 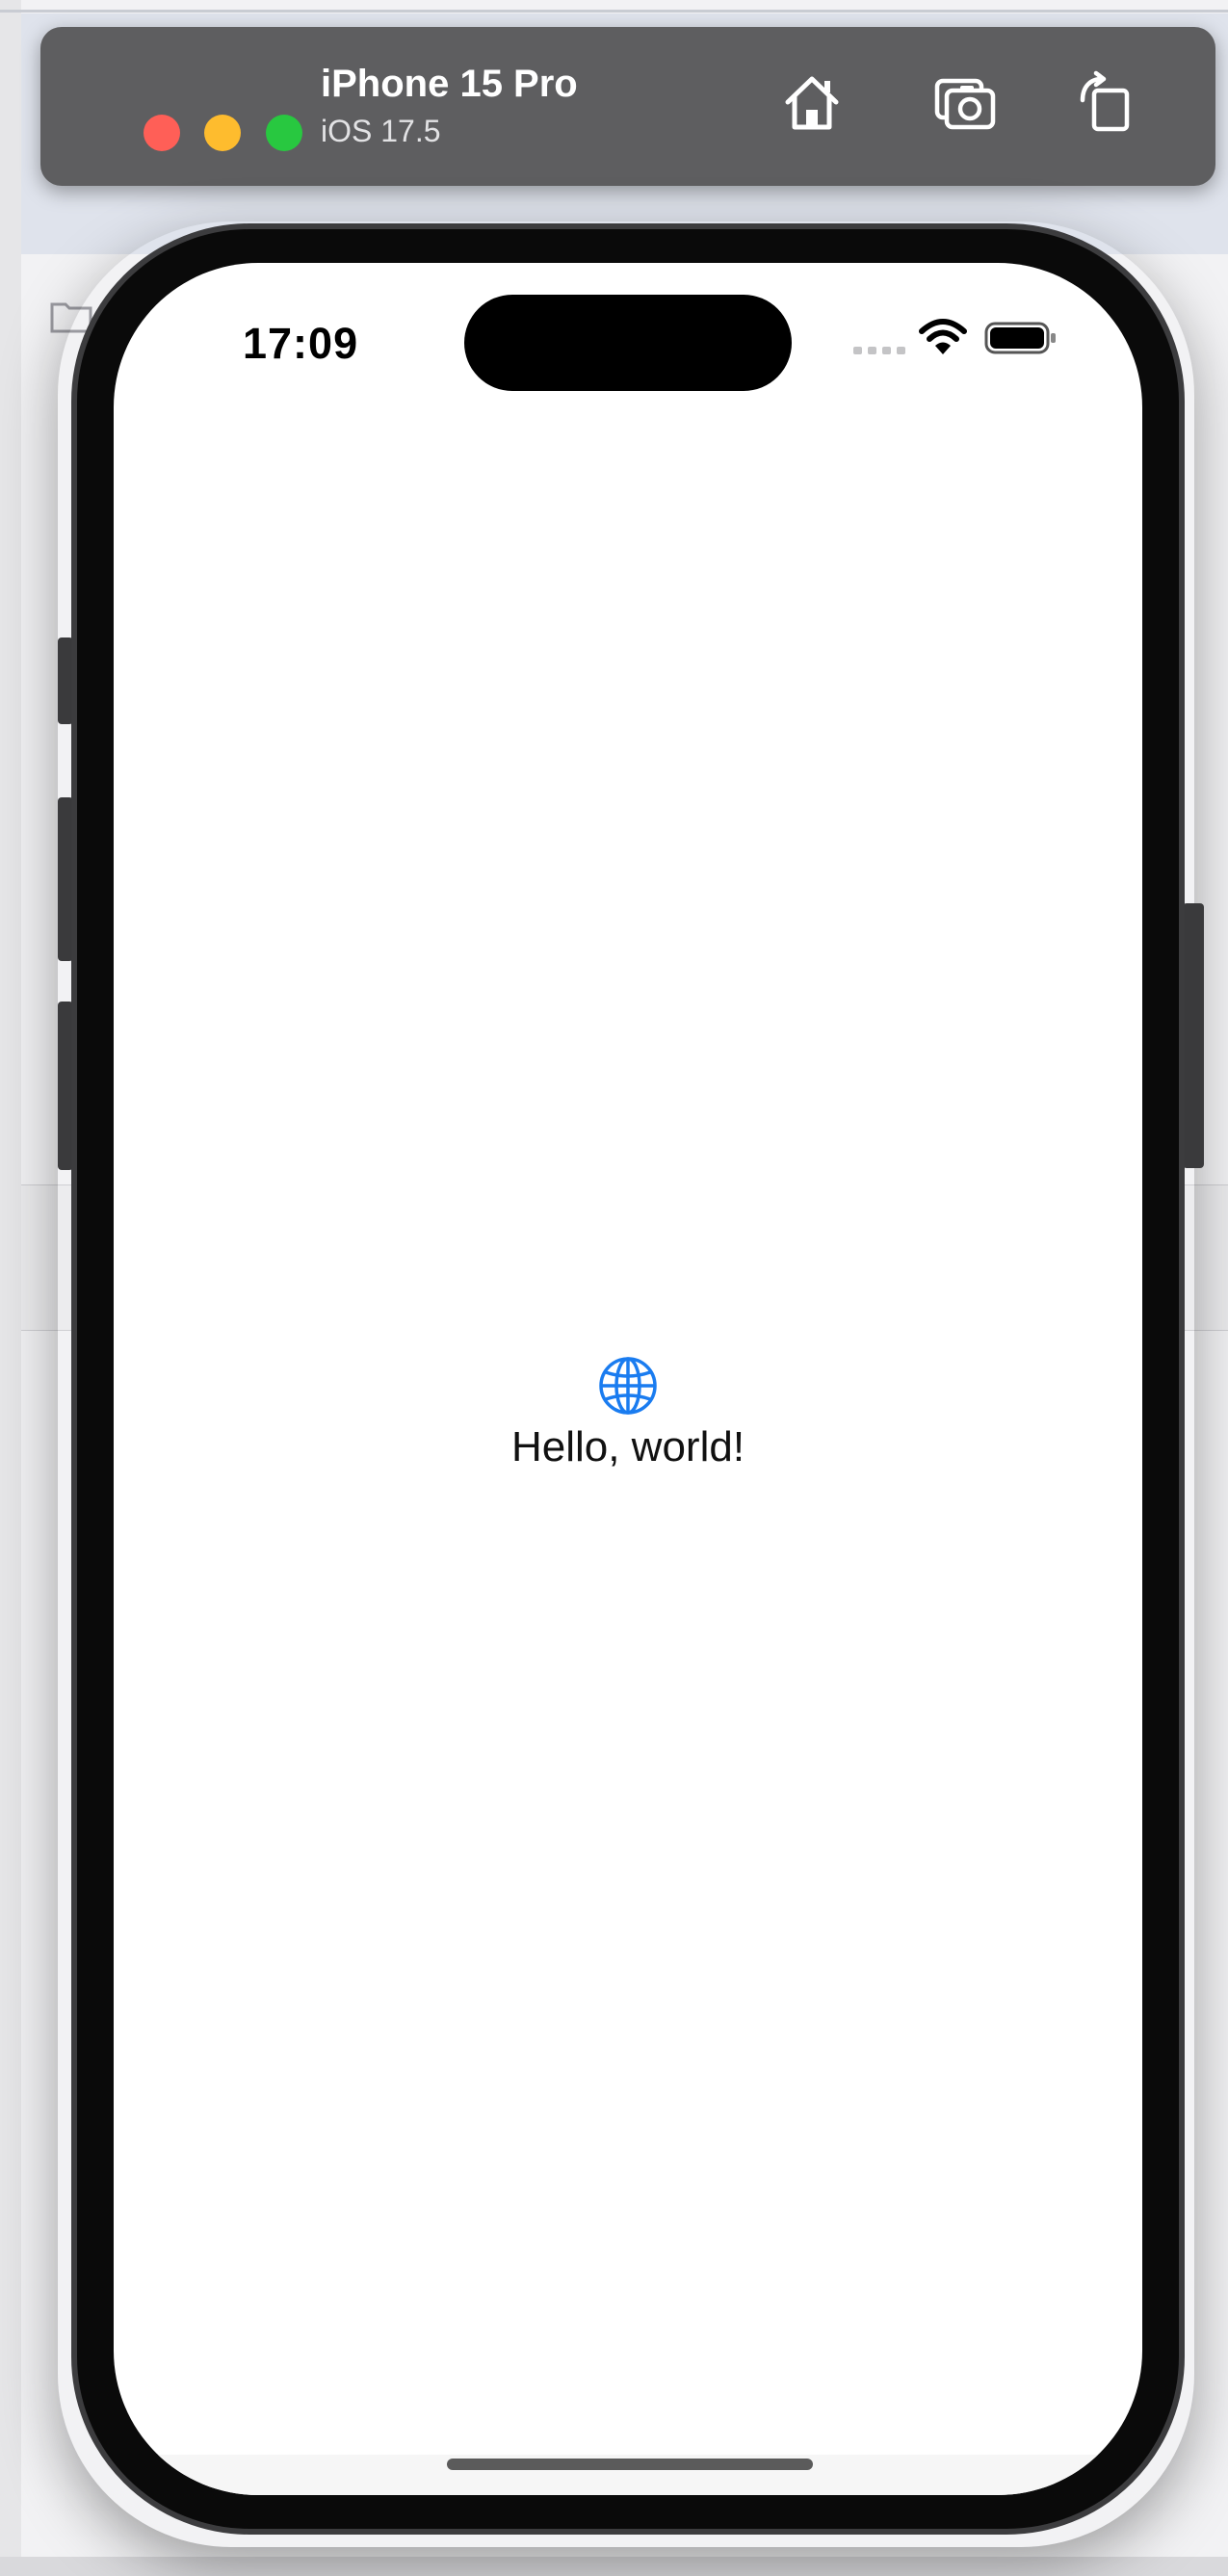 What do you see at coordinates (965, 103) in the screenshot?
I see `screenshot-icon` at bounding box center [965, 103].